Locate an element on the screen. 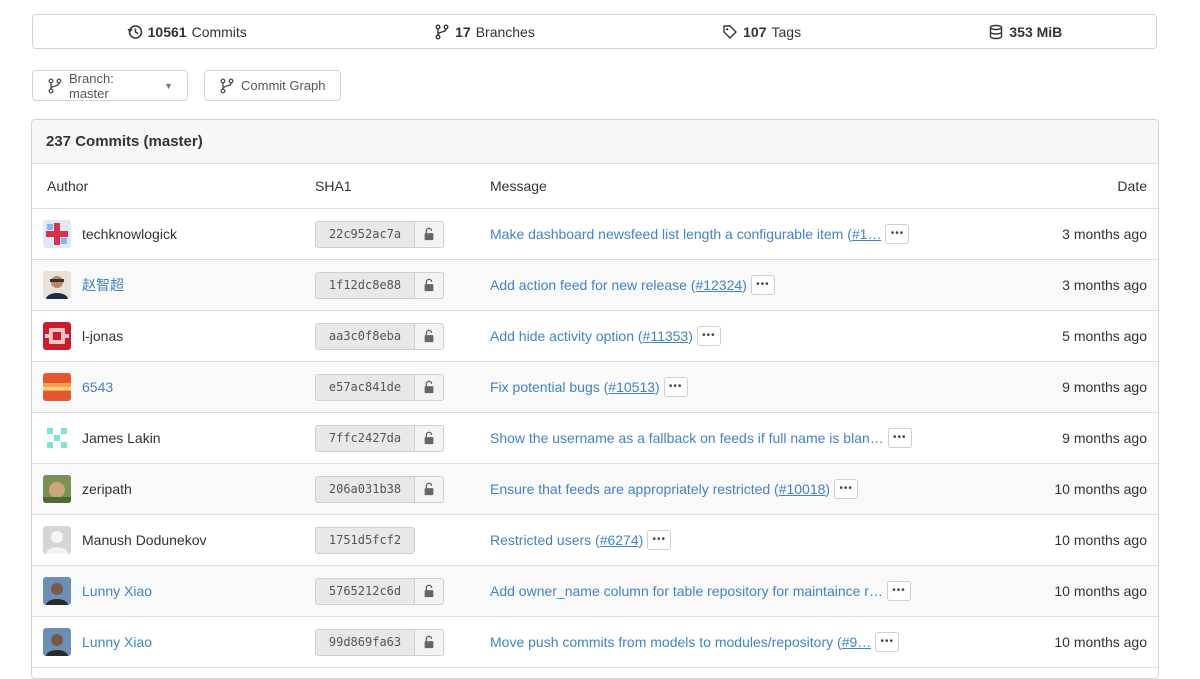  sha-cell: 7ffc2427da is located at coordinates (402, 438).